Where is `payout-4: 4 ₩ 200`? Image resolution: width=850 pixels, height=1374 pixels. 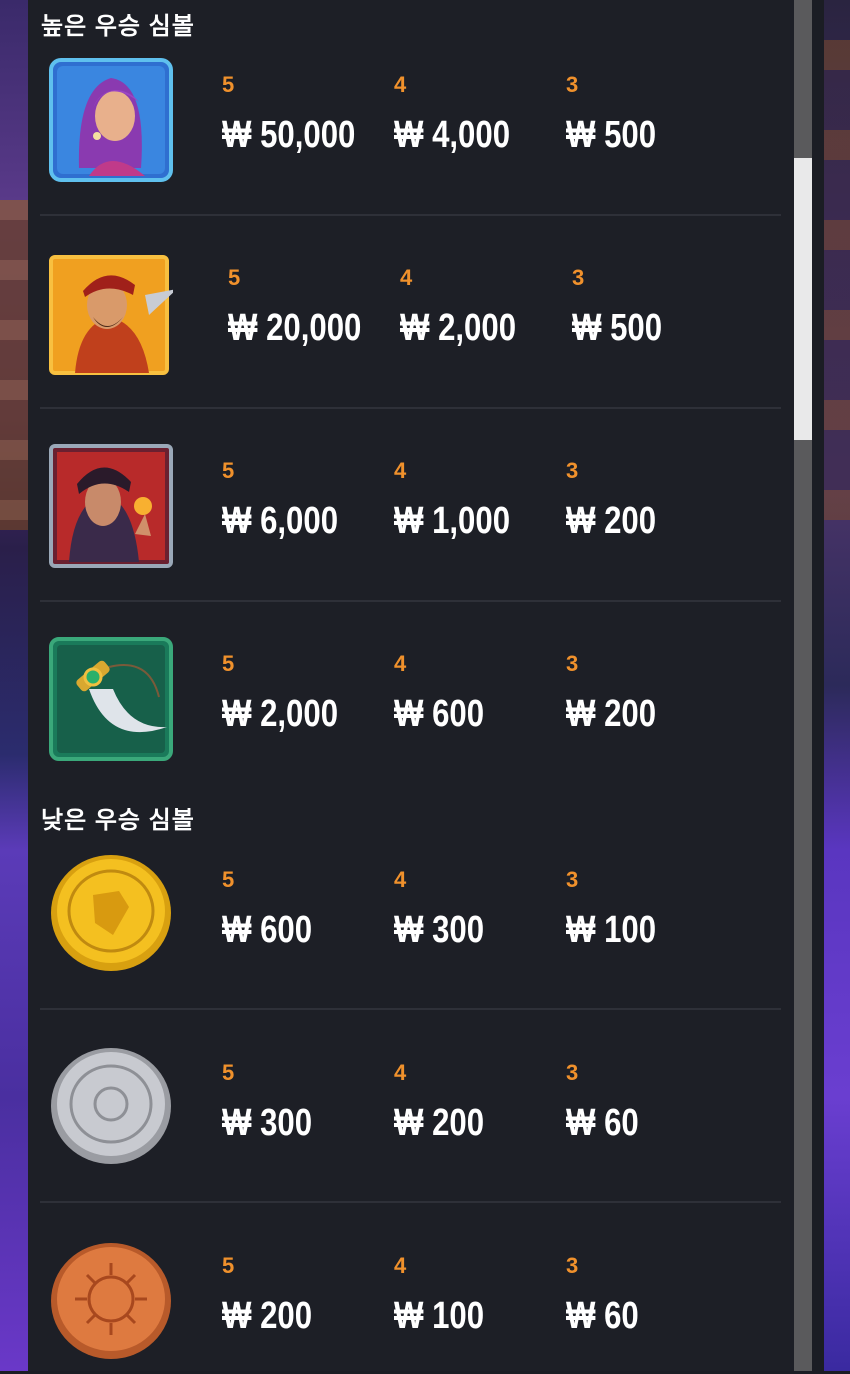 payout-4: 4 ₩ 200 is located at coordinates (449, 1102).